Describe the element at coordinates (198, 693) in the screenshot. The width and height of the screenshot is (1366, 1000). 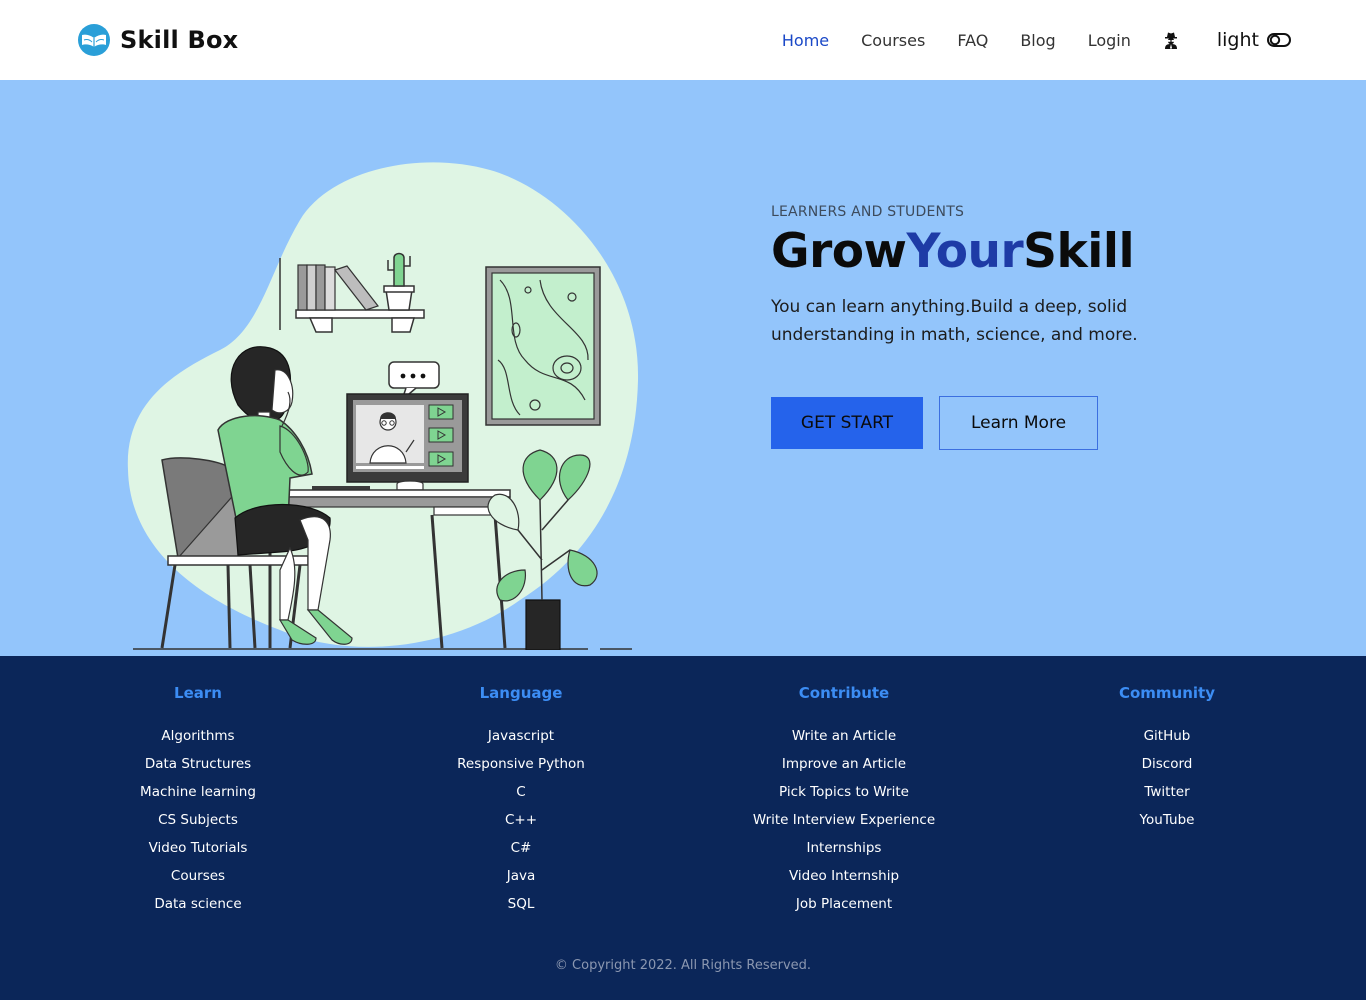
I see `footer-heading: Learn` at that location.